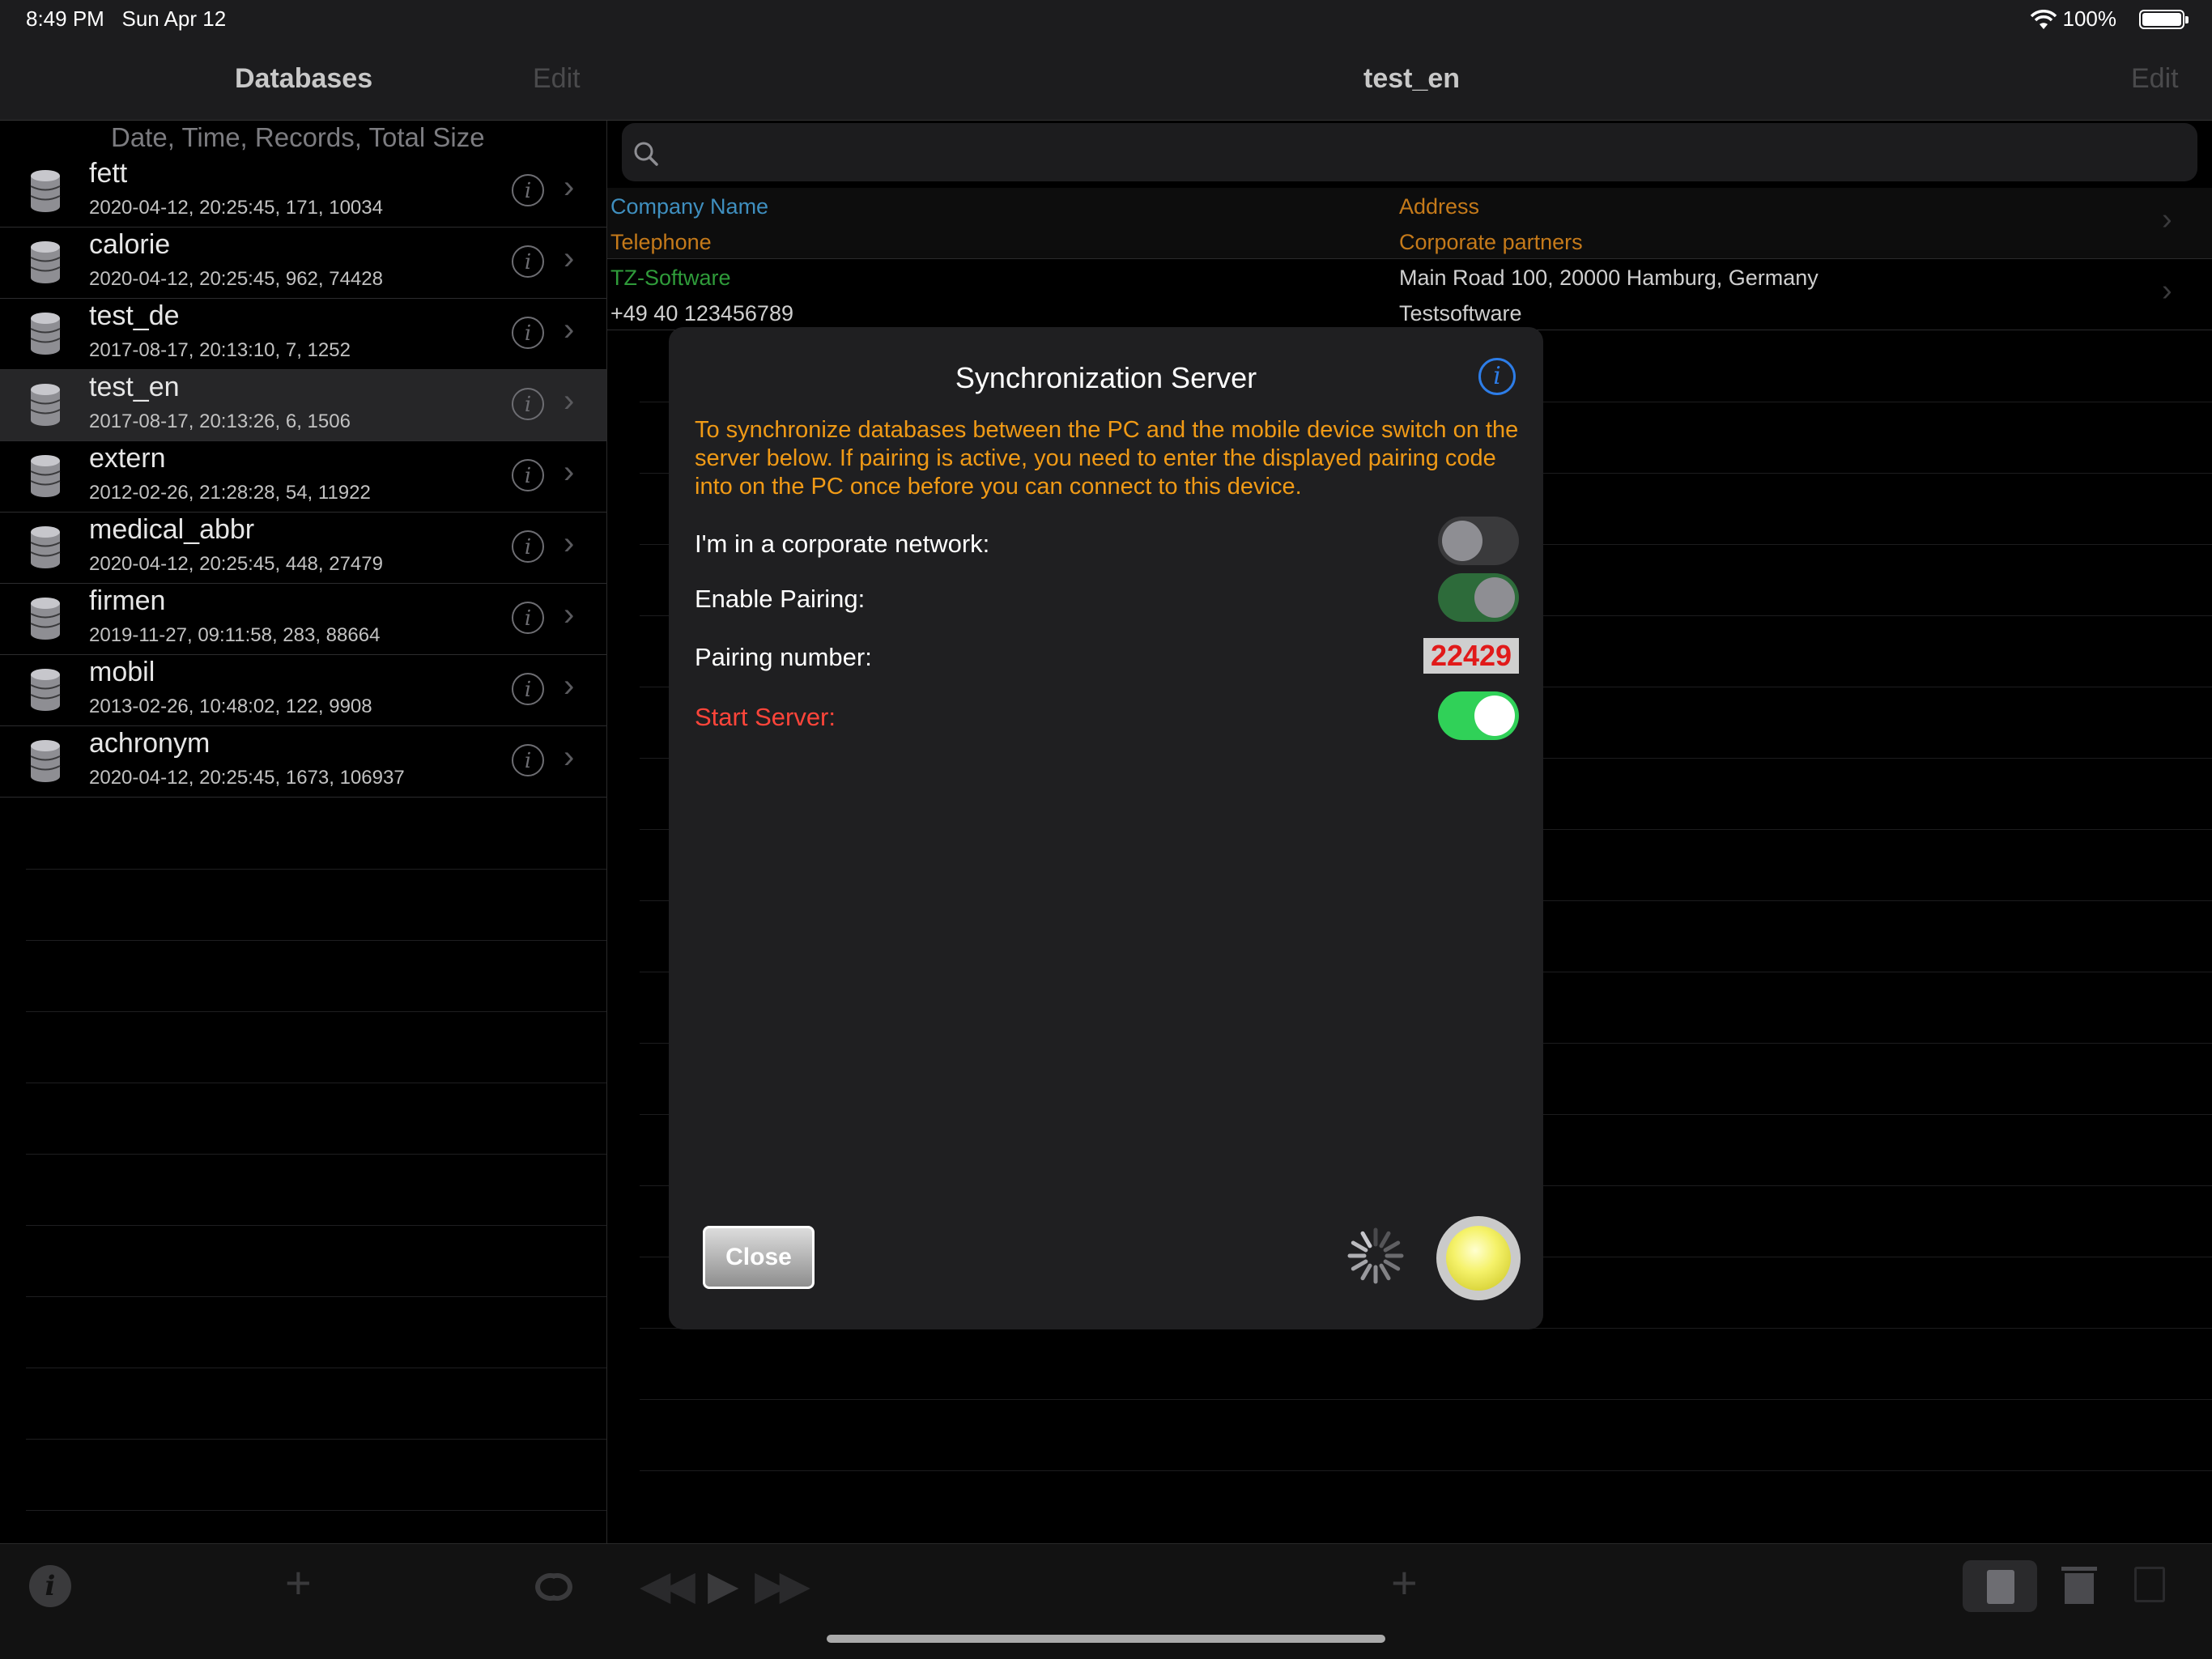 The image size is (2212, 1659). I want to click on database-meta: 2019-11-27, 09:11:58, 283, 88664, so click(235, 635).